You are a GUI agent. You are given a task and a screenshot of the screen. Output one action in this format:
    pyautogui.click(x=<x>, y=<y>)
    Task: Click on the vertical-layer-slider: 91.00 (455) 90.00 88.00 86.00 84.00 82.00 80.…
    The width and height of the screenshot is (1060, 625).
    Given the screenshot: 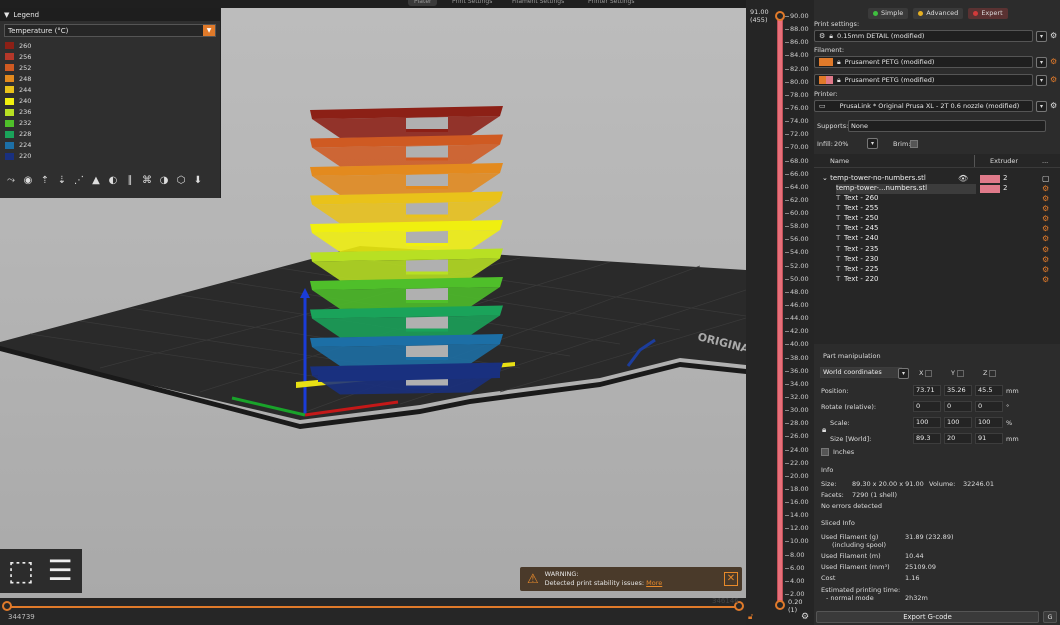 What is the action you would take?
    pyautogui.click(x=780, y=312)
    